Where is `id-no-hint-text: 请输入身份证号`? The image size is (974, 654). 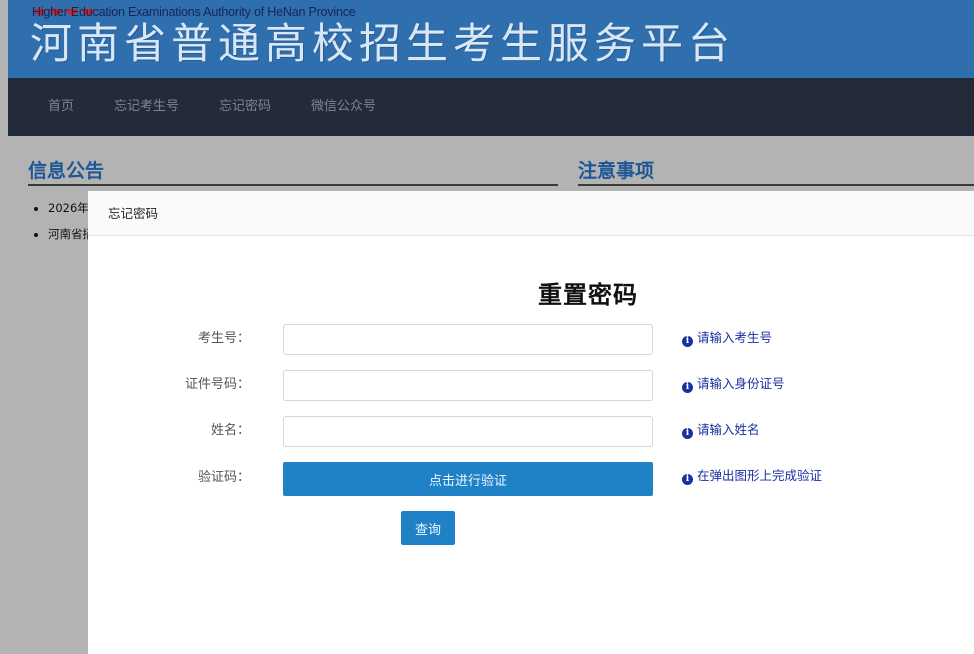 id-no-hint-text: 请输入身份证号 is located at coordinates (741, 383).